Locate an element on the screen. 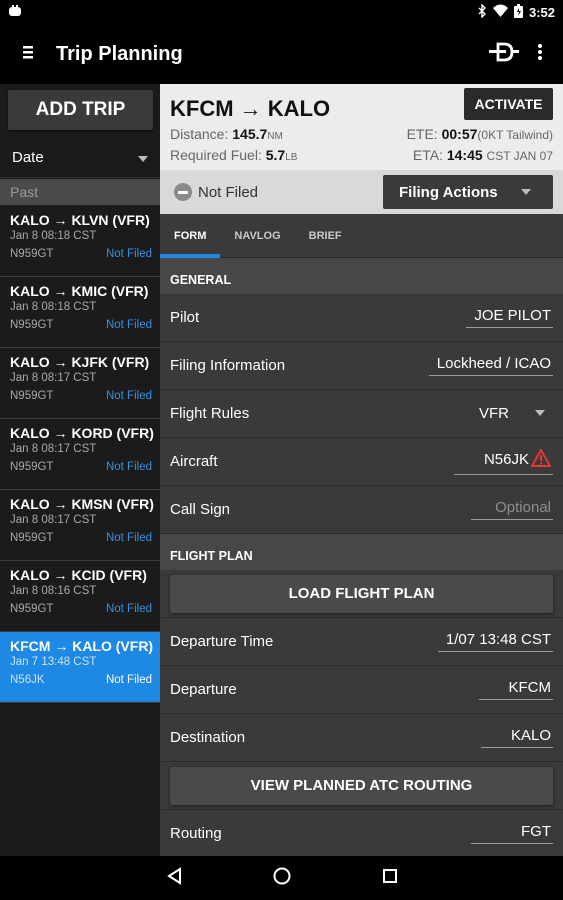 The width and height of the screenshot is (563, 900). tab-form: FORM is located at coordinates (190, 236).